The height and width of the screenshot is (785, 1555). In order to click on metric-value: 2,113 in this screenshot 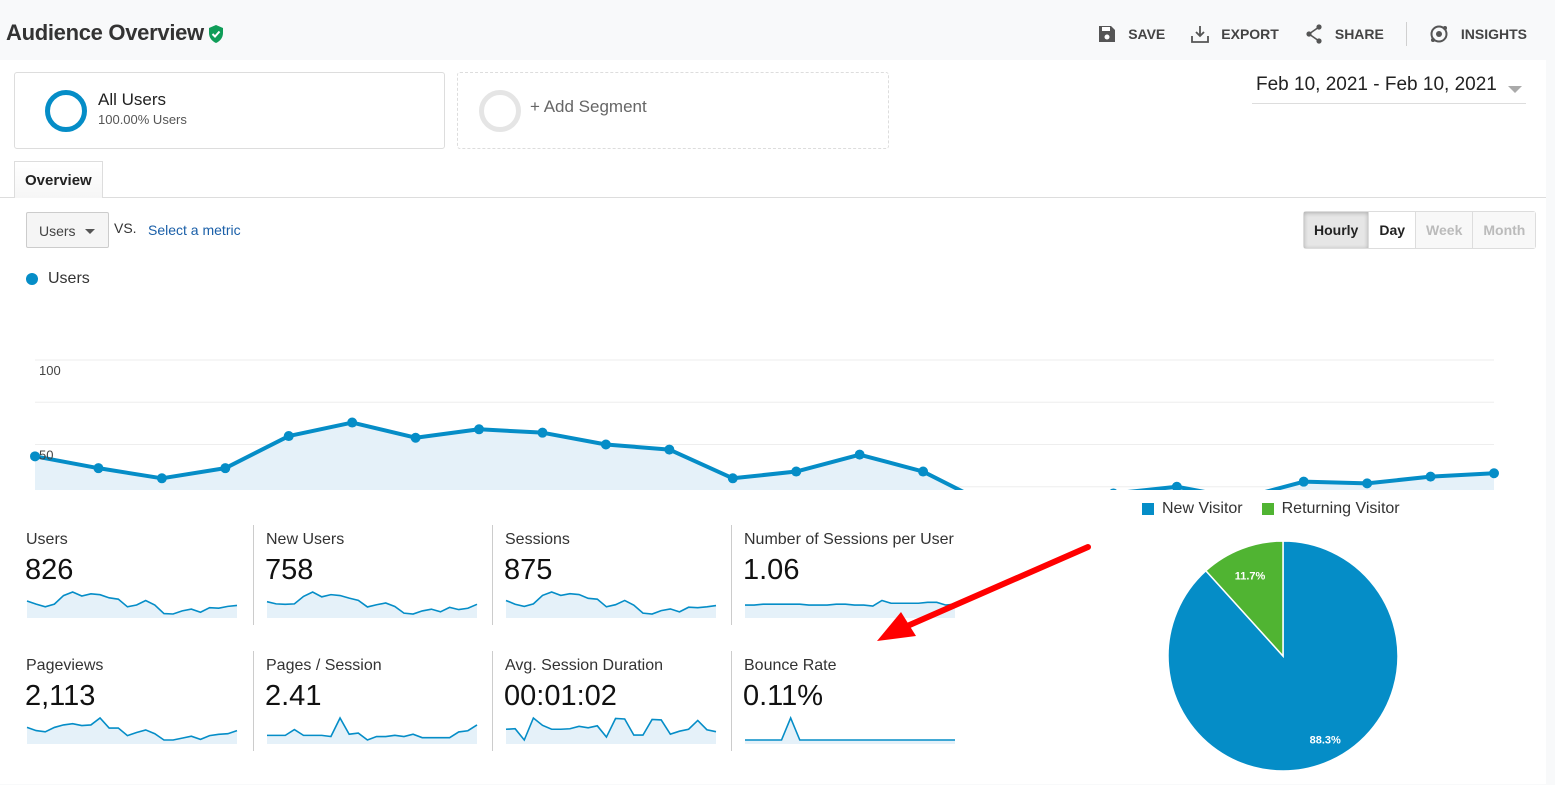, I will do `click(60, 696)`.